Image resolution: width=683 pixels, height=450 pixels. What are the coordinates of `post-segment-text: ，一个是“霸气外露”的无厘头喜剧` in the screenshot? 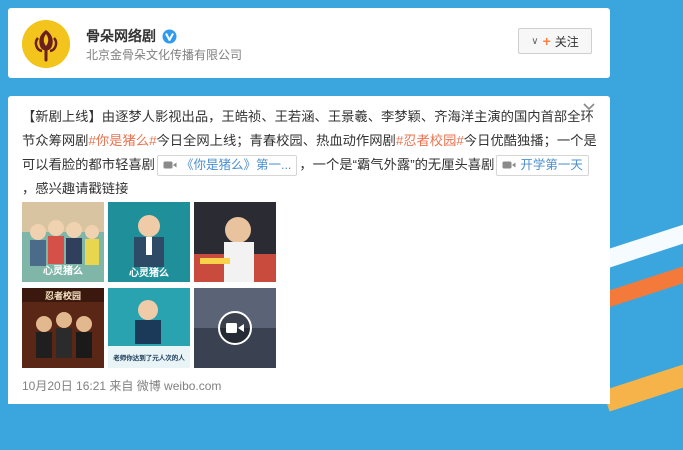 It's located at (397, 164).